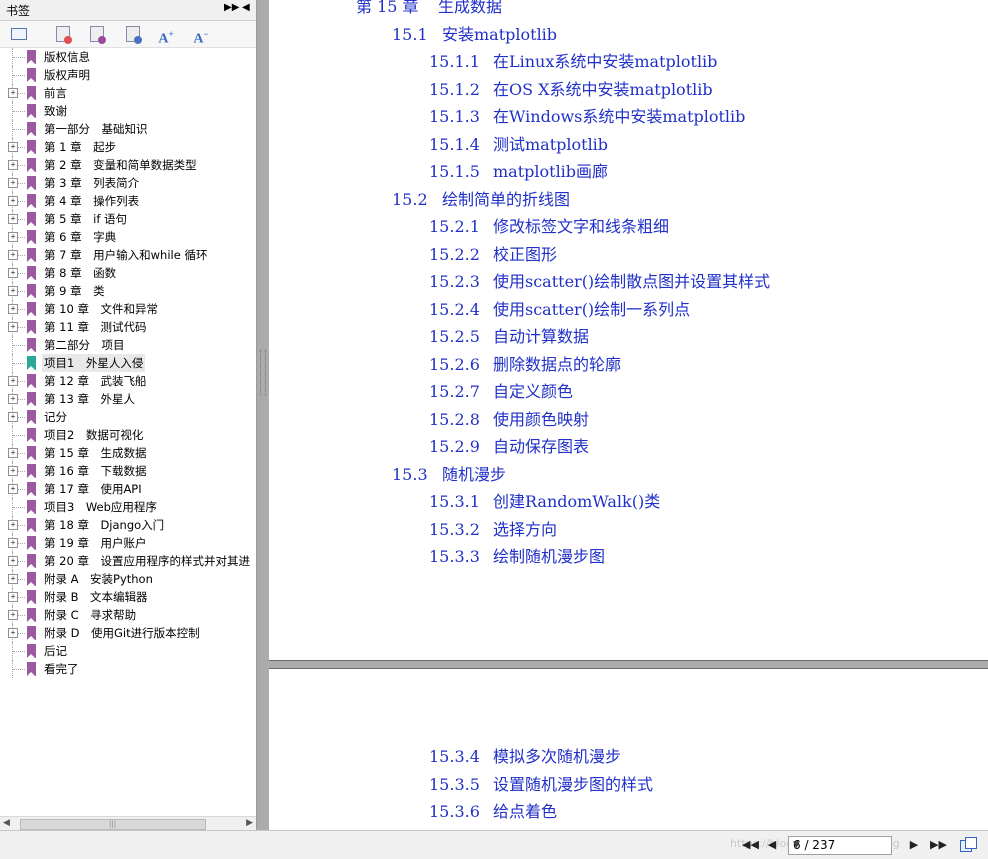 The height and width of the screenshot is (859, 988). Describe the element at coordinates (128, 129) in the screenshot. I see `bookmark-item: 第一部分 基础知识` at that location.